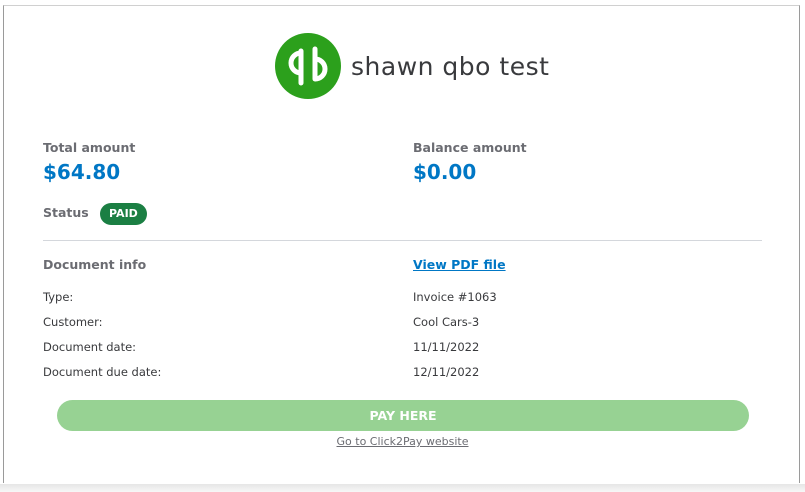 This screenshot has height=492, width=805. I want to click on document-date-value: 11/11/2022, so click(446, 347).